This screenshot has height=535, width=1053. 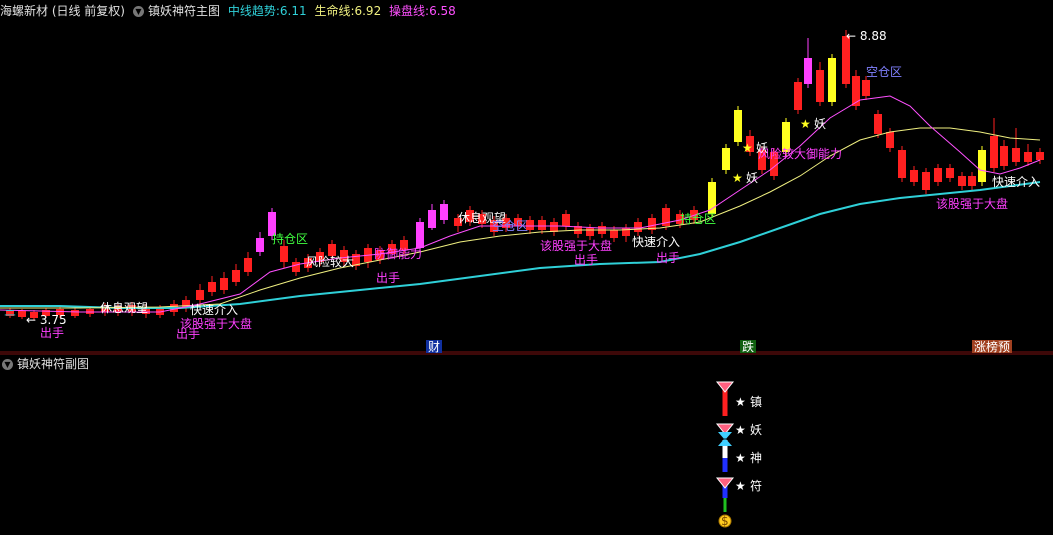 What do you see at coordinates (409, 11) in the screenshot?
I see `control-line-label: 操盘线:` at bounding box center [409, 11].